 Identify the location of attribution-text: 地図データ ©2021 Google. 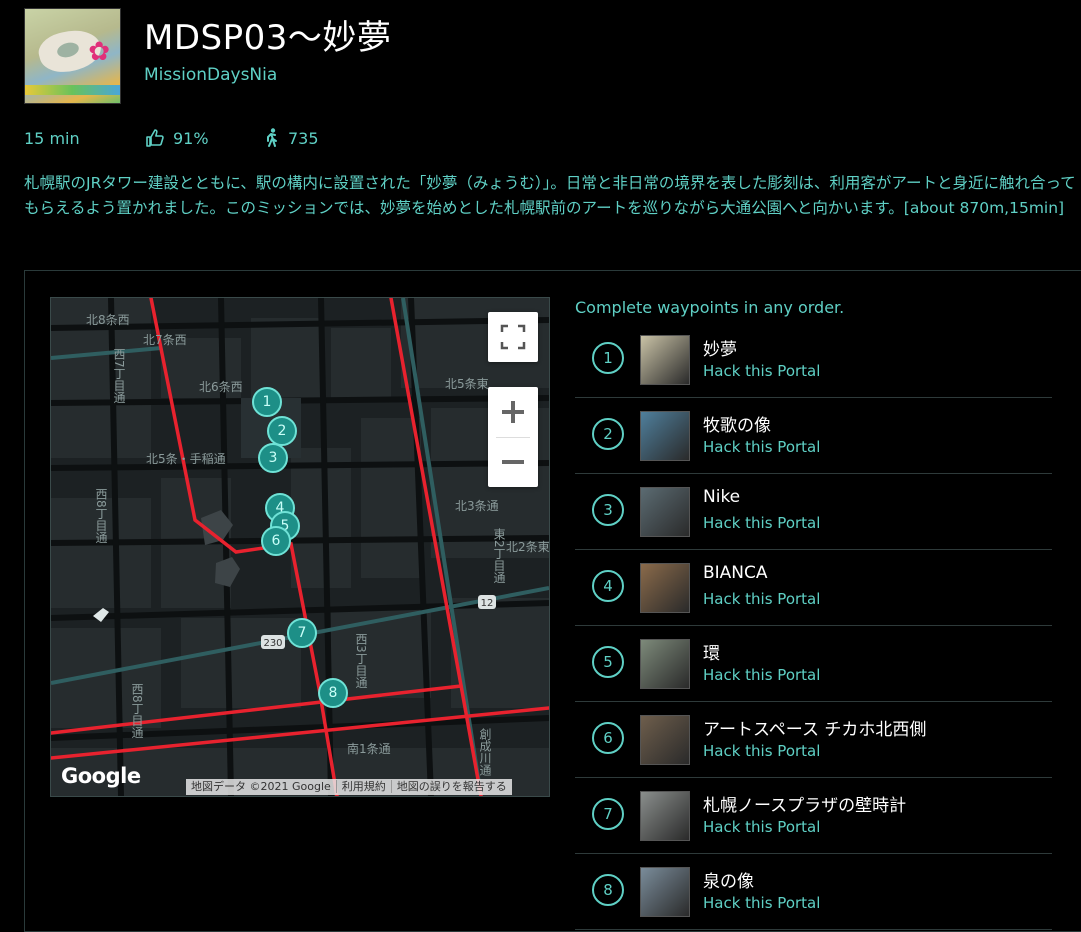
(261, 786).